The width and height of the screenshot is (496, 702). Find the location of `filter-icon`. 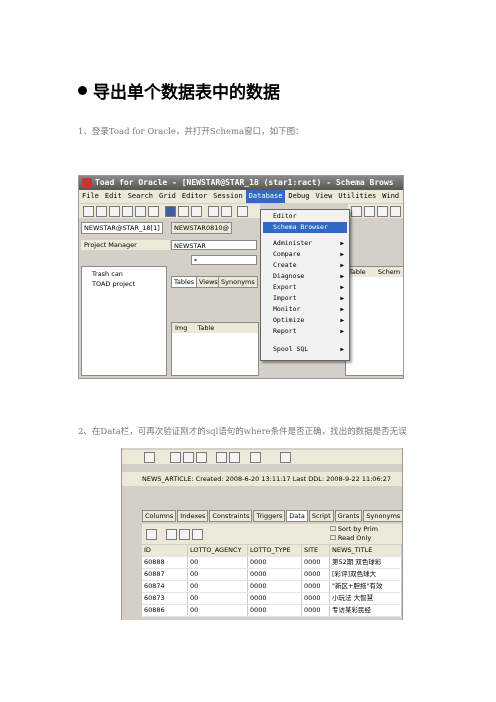

filter-icon is located at coordinates (151, 534).